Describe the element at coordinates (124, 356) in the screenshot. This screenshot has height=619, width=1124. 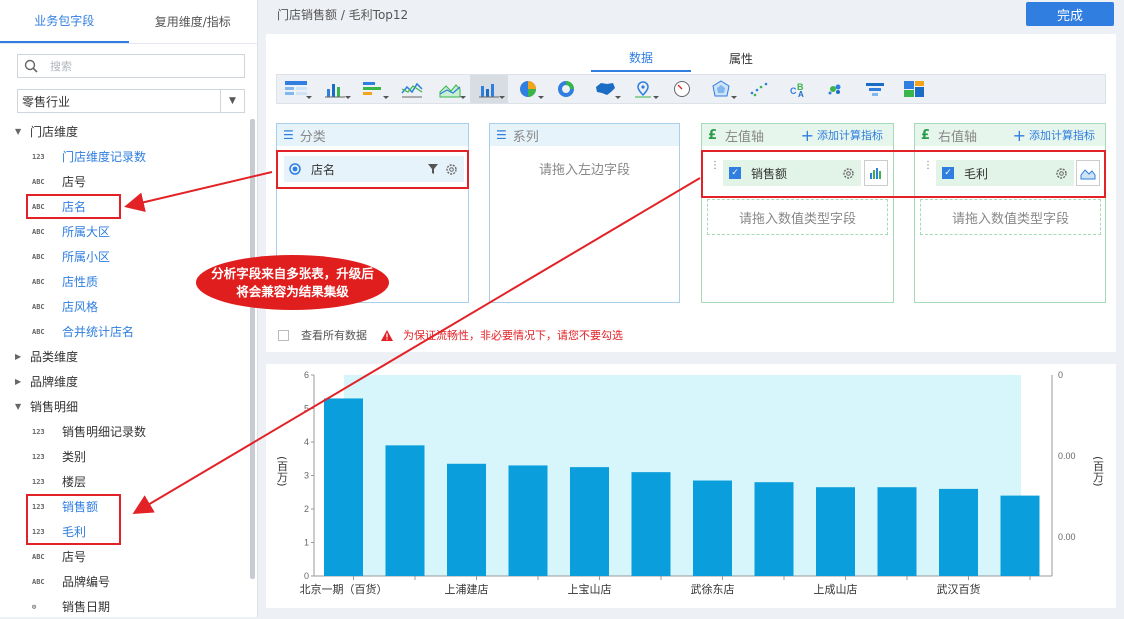
I see `tree-group: ▶ 品类维度` at that location.